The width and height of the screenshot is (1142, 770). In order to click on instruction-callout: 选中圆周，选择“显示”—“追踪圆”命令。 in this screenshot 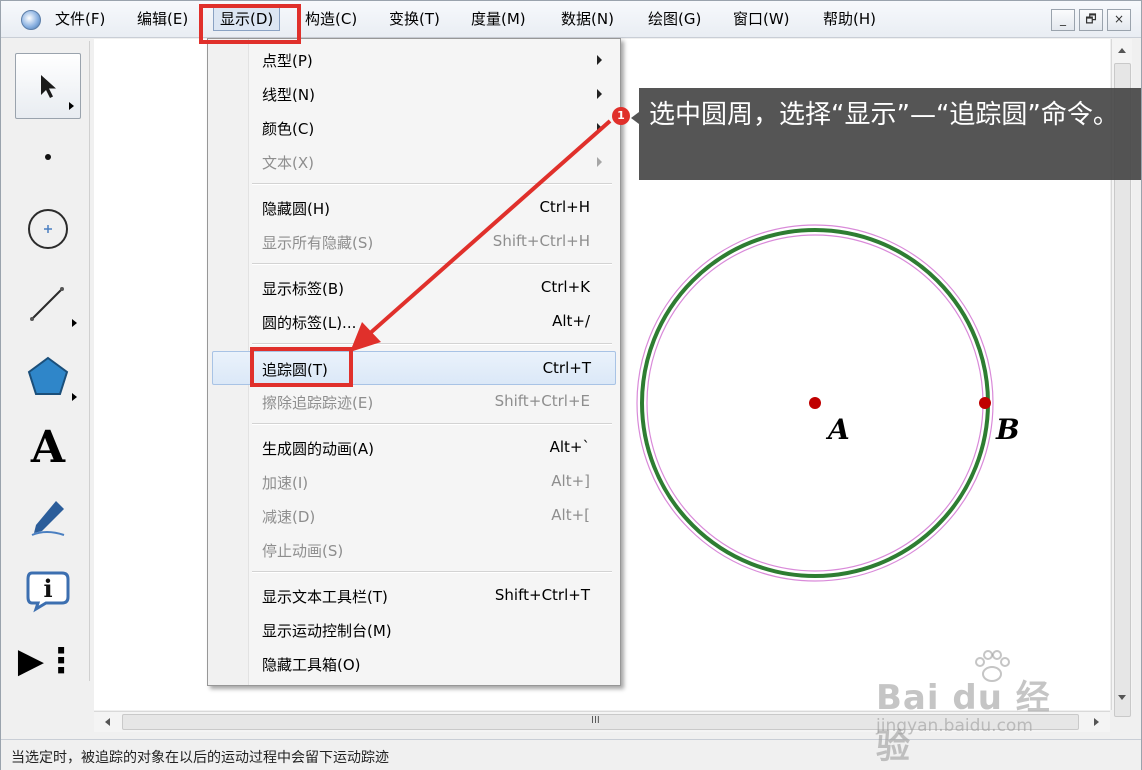, I will do `click(890, 134)`.